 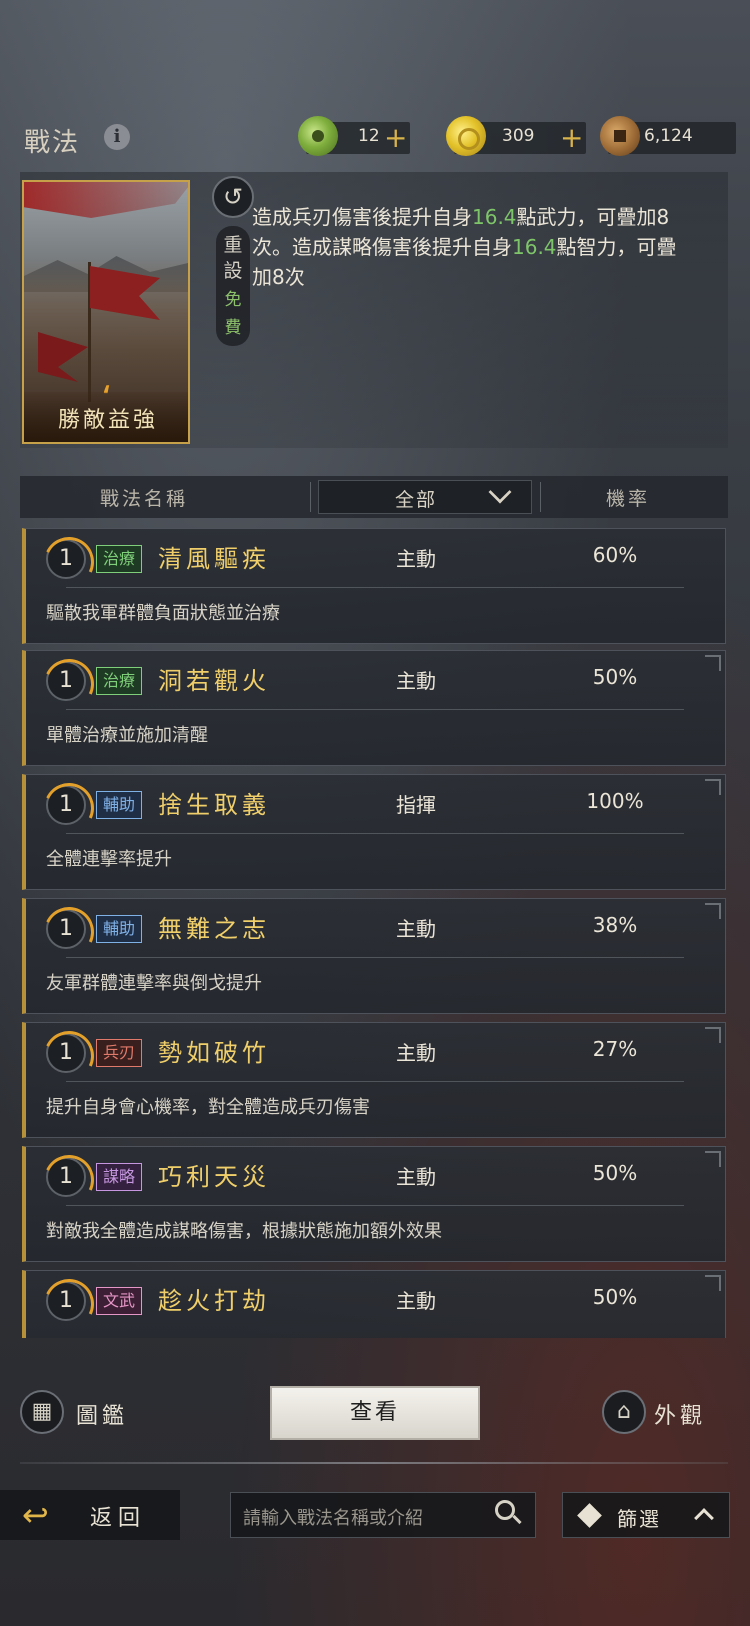 I want to click on currency-value: 6,124, so click(x=668, y=136).